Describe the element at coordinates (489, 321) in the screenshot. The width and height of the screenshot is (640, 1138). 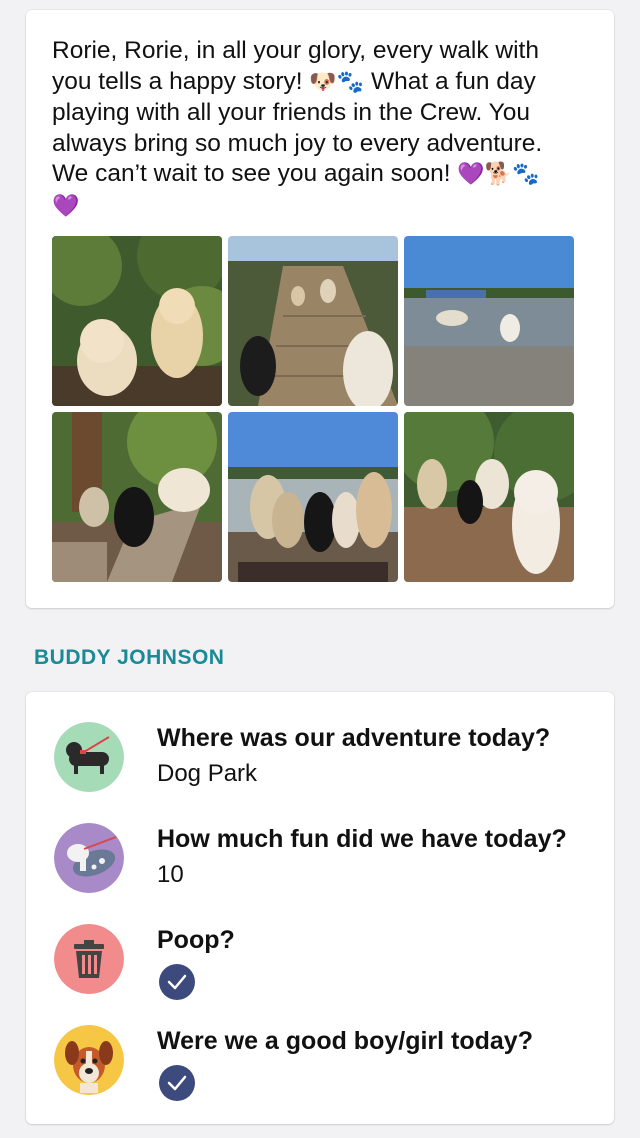
I see `photo-dogs-in-lake` at that location.